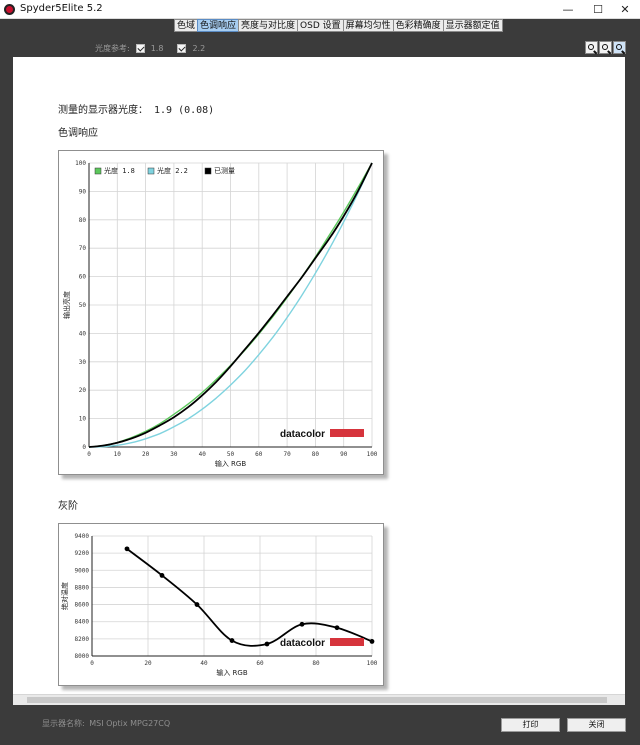  Describe the element at coordinates (83, 248) in the screenshot. I see `y-tick-label: 70` at that location.